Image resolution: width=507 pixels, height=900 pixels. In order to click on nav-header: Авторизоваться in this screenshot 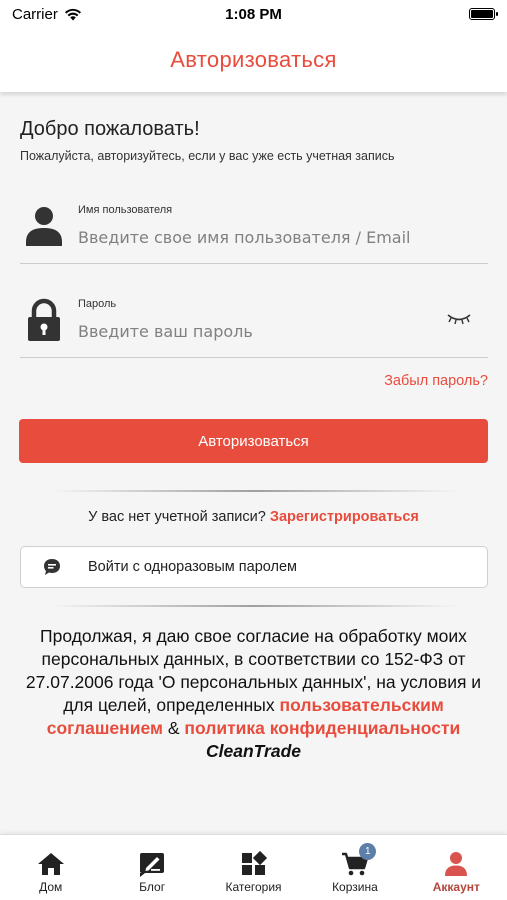, I will do `click(253, 60)`.